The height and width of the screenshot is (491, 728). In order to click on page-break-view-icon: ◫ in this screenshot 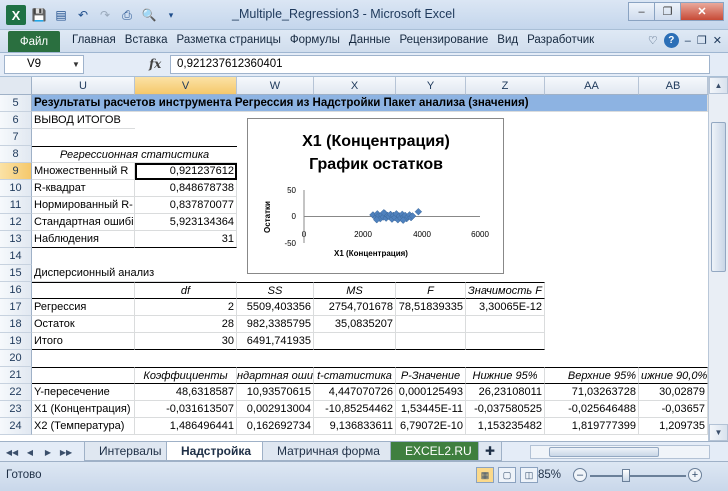, I will do `click(529, 475)`.